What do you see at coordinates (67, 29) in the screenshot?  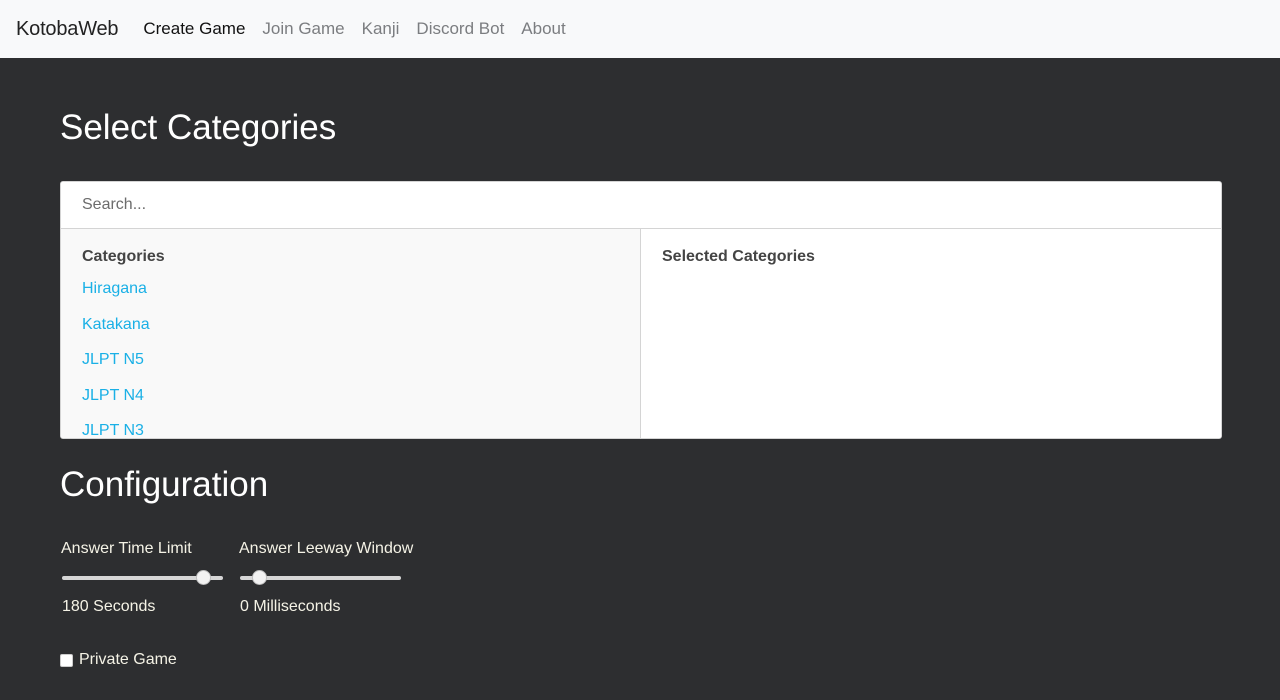 I see `brand-logo: KotobaWeb` at bounding box center [67, 29].